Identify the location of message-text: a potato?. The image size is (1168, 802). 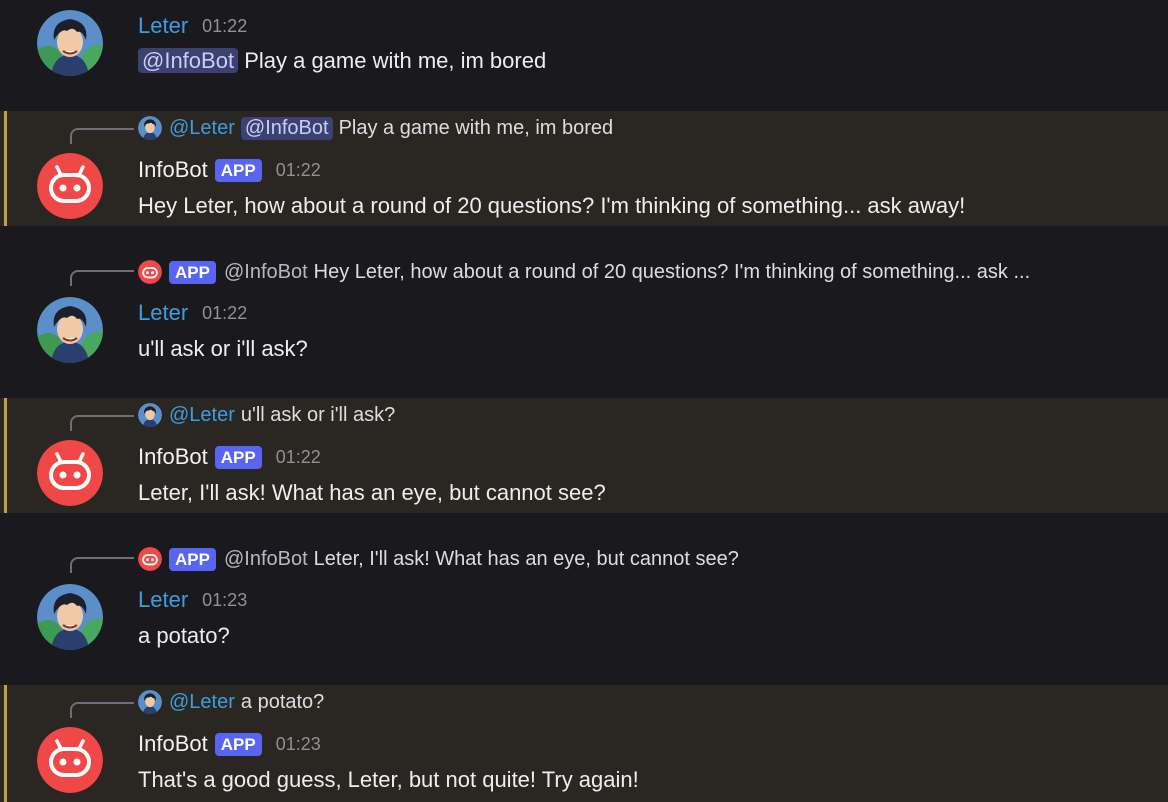
(184, 635).